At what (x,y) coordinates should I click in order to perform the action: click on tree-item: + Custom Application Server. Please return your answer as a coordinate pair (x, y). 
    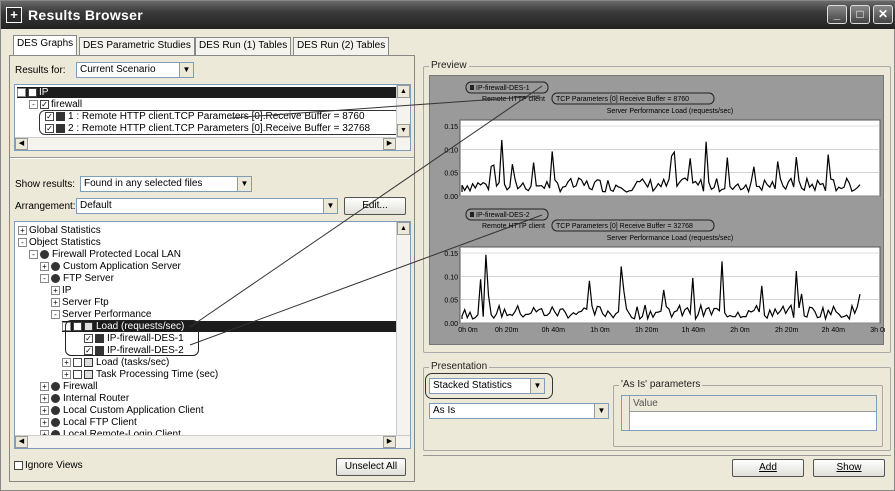
    Looking at the image, I should click on (110, 266).